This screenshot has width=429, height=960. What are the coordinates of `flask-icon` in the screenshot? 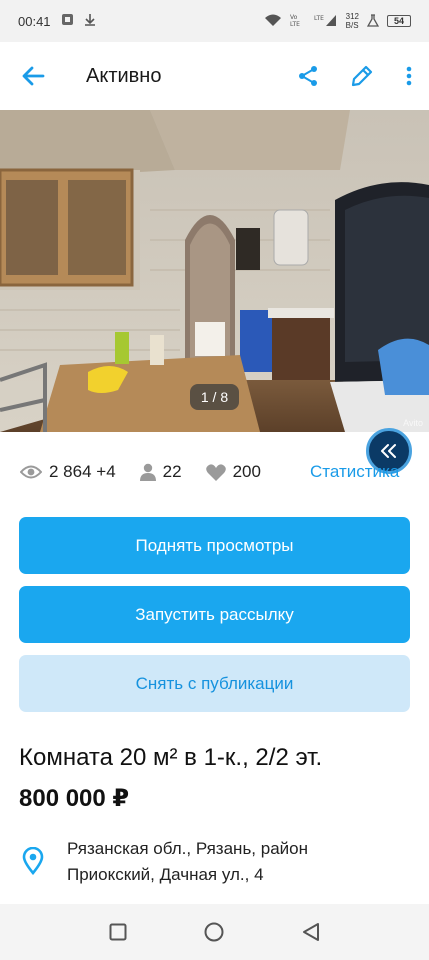 It's located at (373, 21).